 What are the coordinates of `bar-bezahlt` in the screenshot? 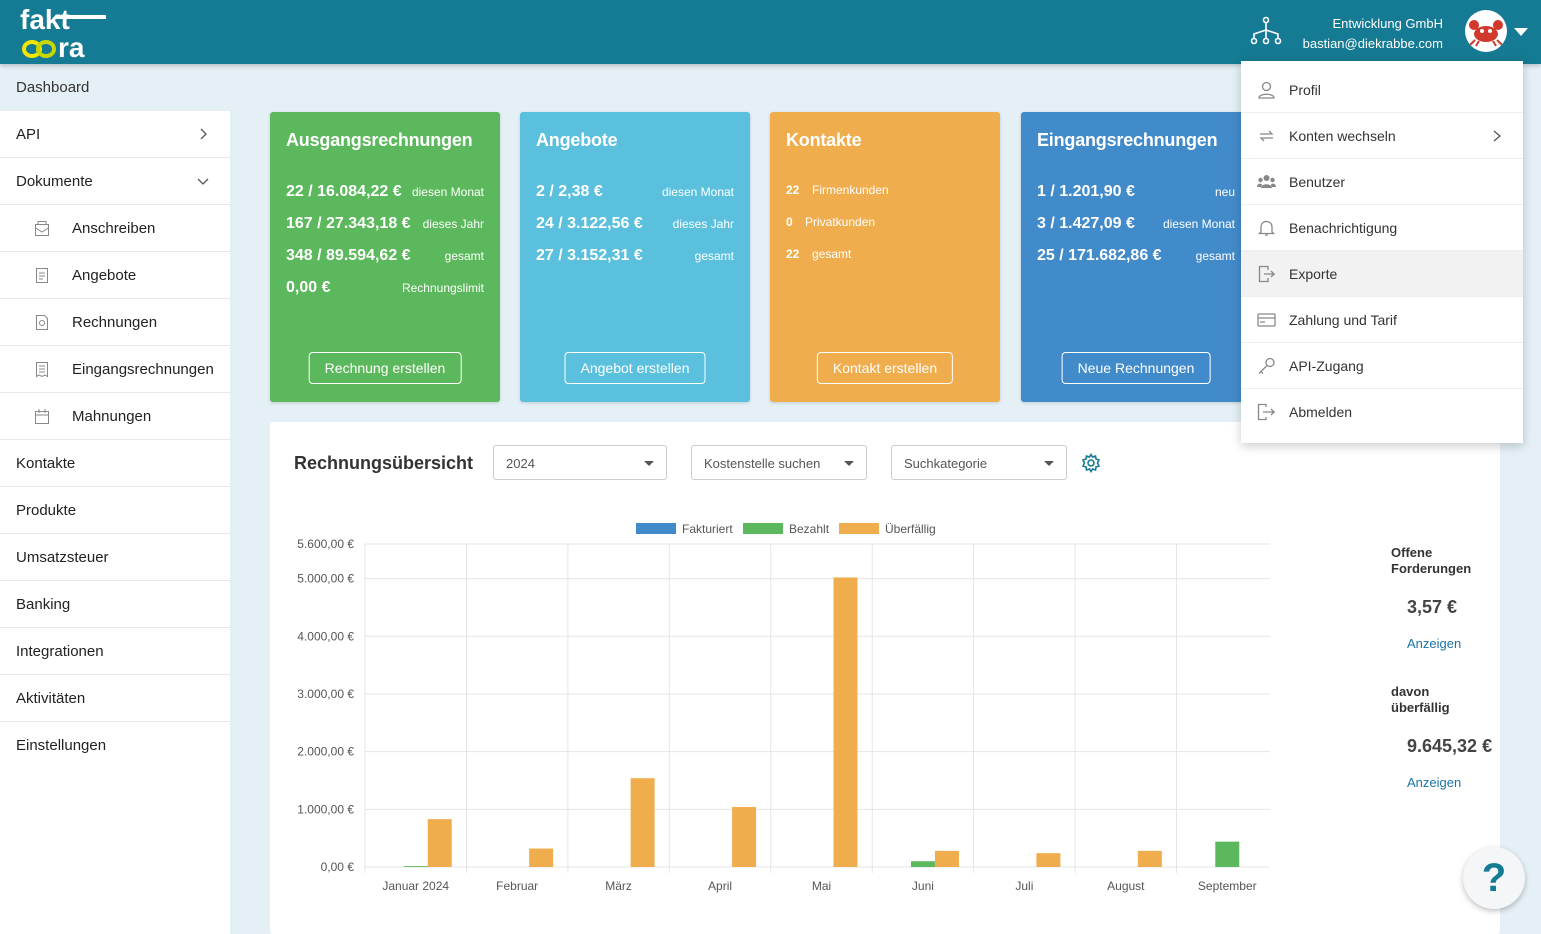 It's located at (922, 864).